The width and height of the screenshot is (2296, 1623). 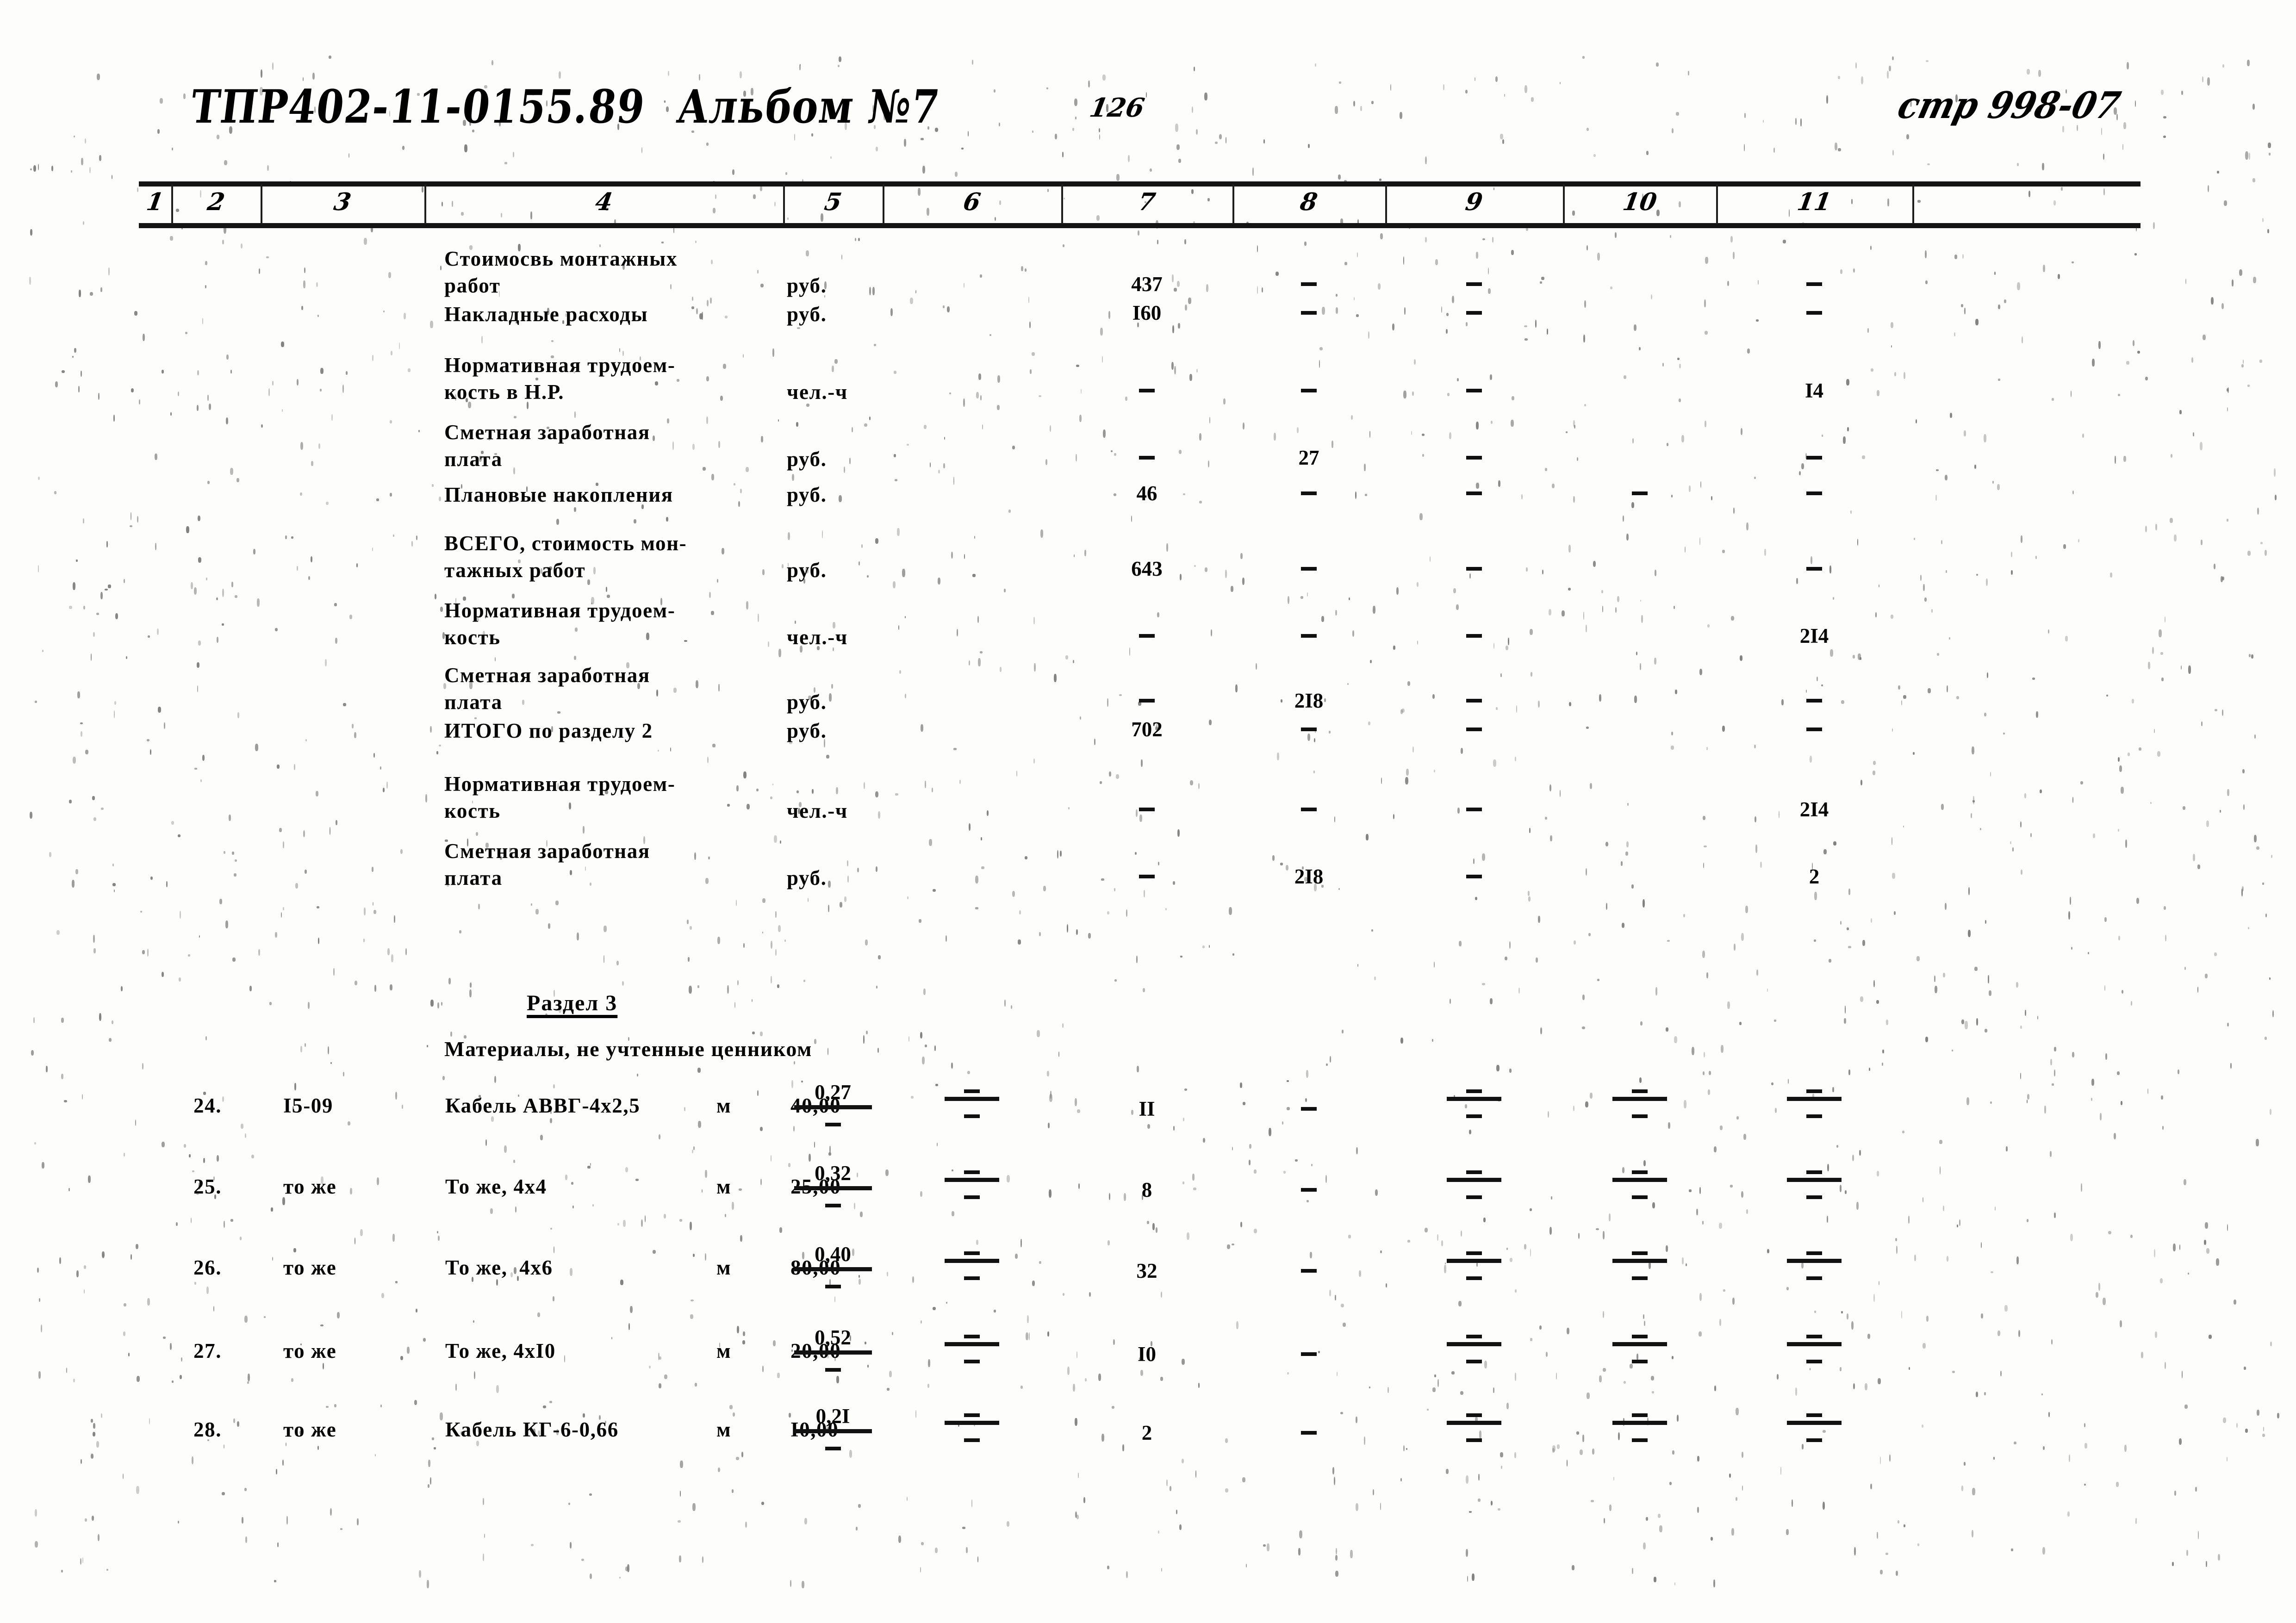 What do you see at coordinates (628, 1049) in the screenshot?
I see `section-subtitle-materials: Материалы, не учтенные ценником` at bounding box center [628, 1049].